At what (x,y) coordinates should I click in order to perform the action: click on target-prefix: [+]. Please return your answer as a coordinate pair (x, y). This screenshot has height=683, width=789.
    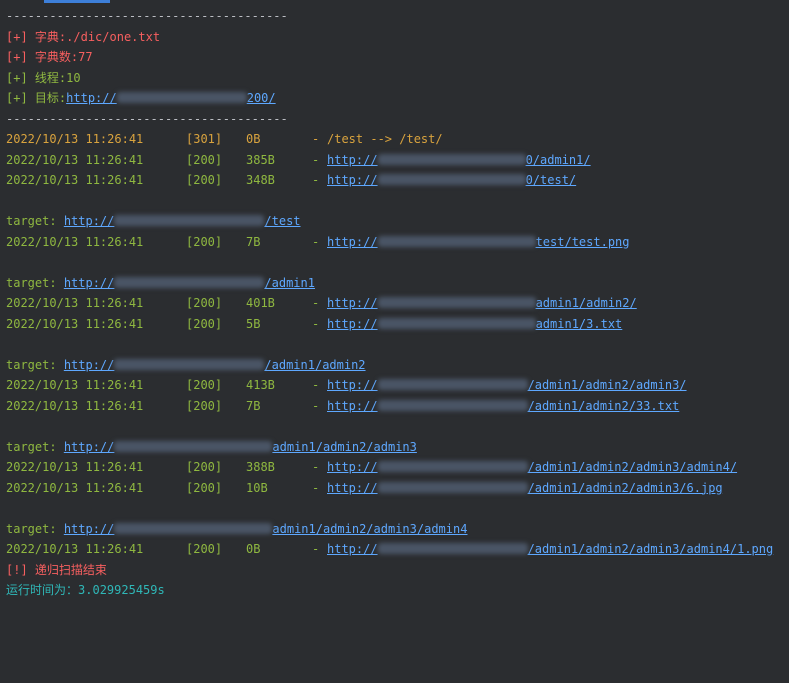
    Looking at the image, I should click on (20, 98).